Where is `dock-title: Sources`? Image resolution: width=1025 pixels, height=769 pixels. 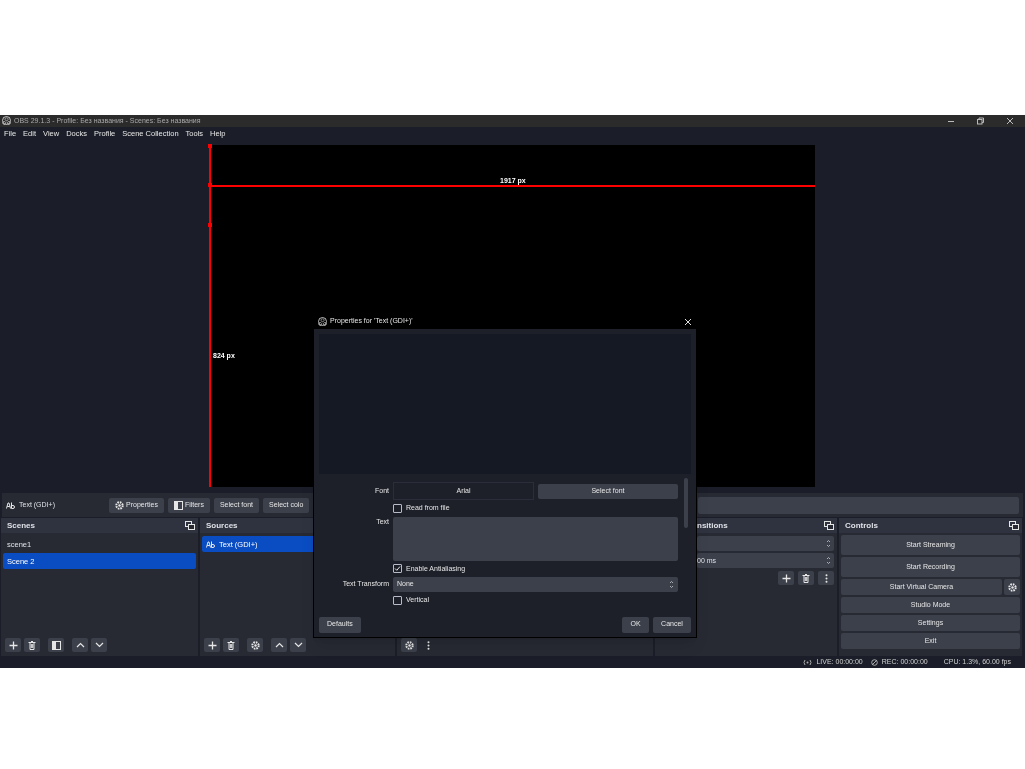 dock-title: Sources is located at coordinates (222, 525).